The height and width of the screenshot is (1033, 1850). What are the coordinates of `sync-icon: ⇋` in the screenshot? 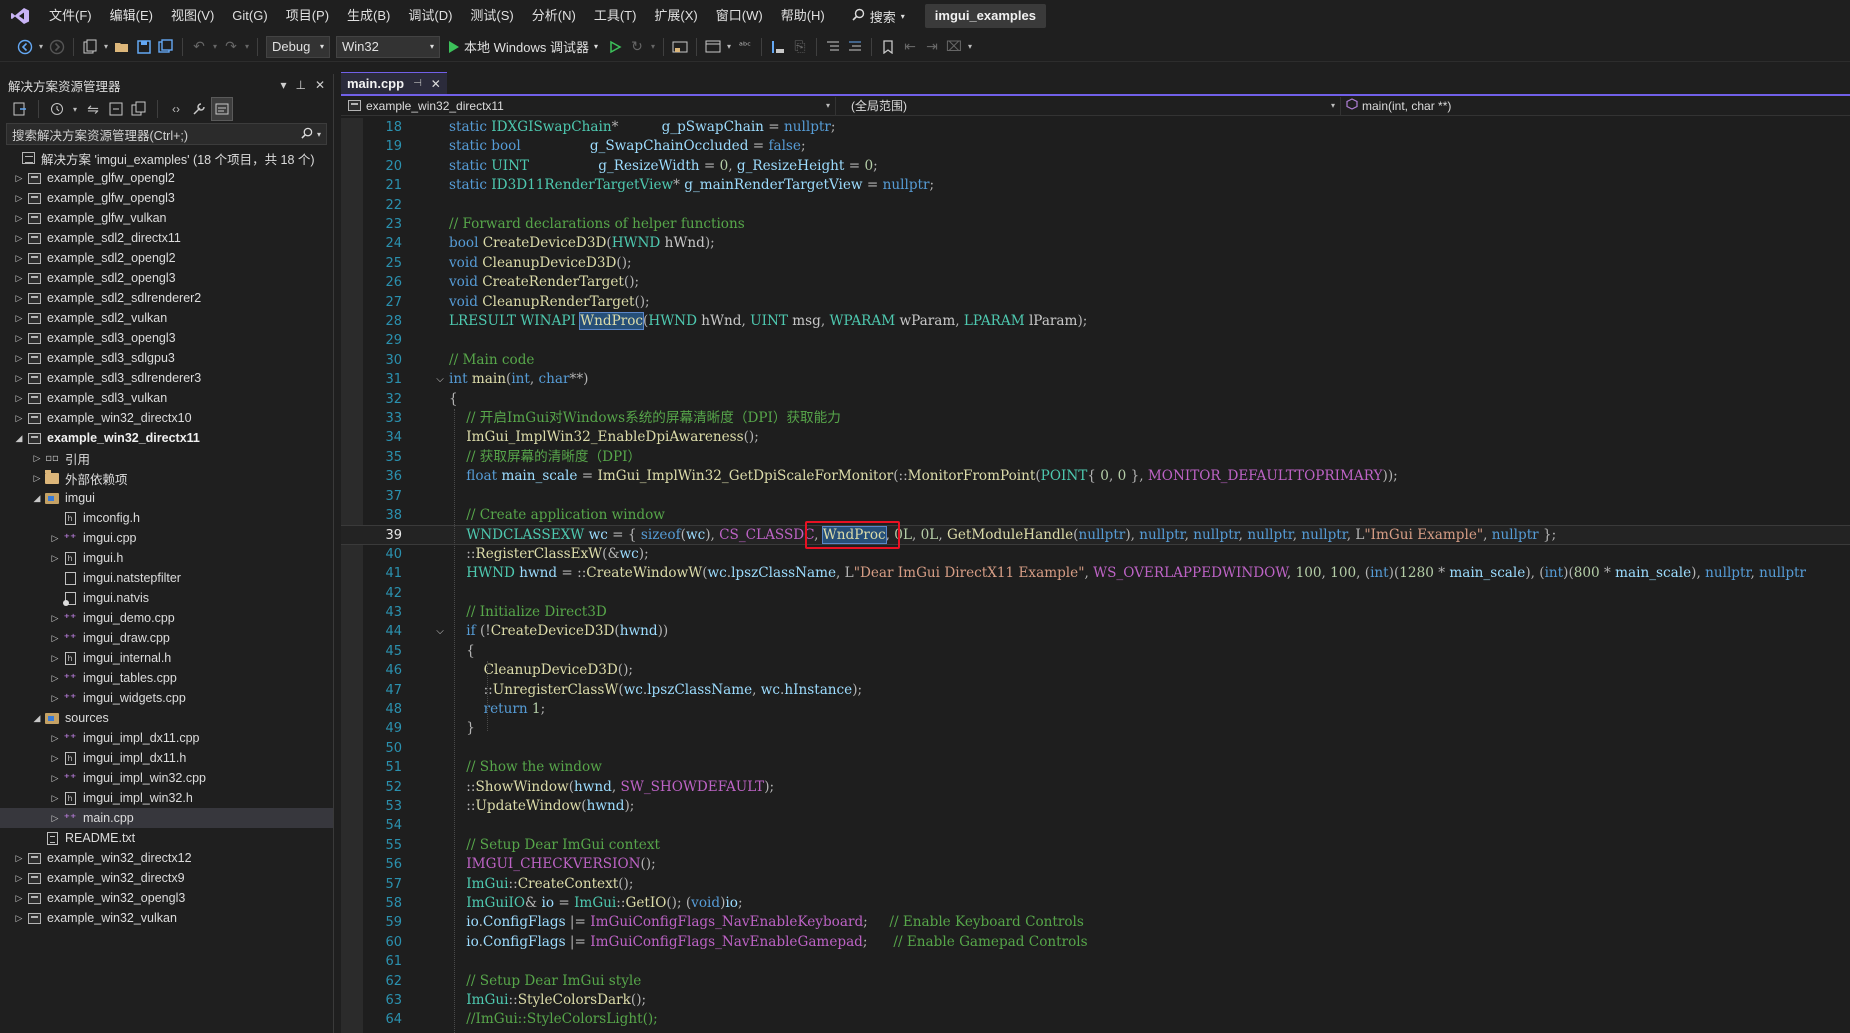 It's located at (93, 109).